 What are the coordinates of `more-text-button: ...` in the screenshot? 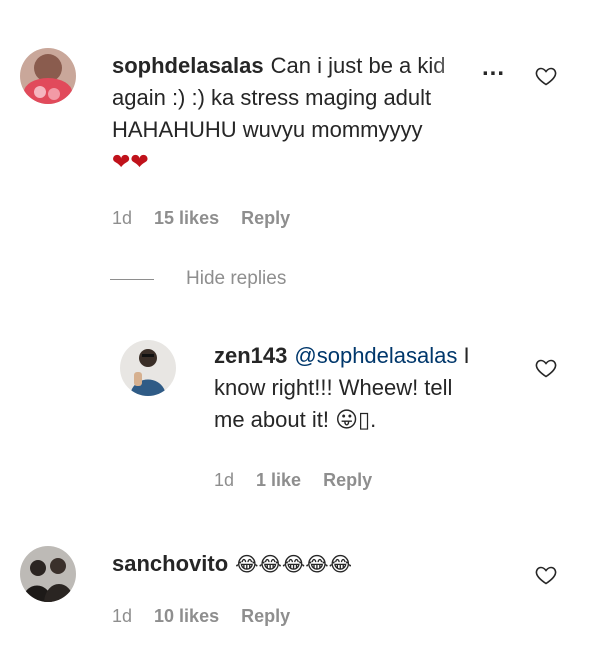 It's located at (493, 68).